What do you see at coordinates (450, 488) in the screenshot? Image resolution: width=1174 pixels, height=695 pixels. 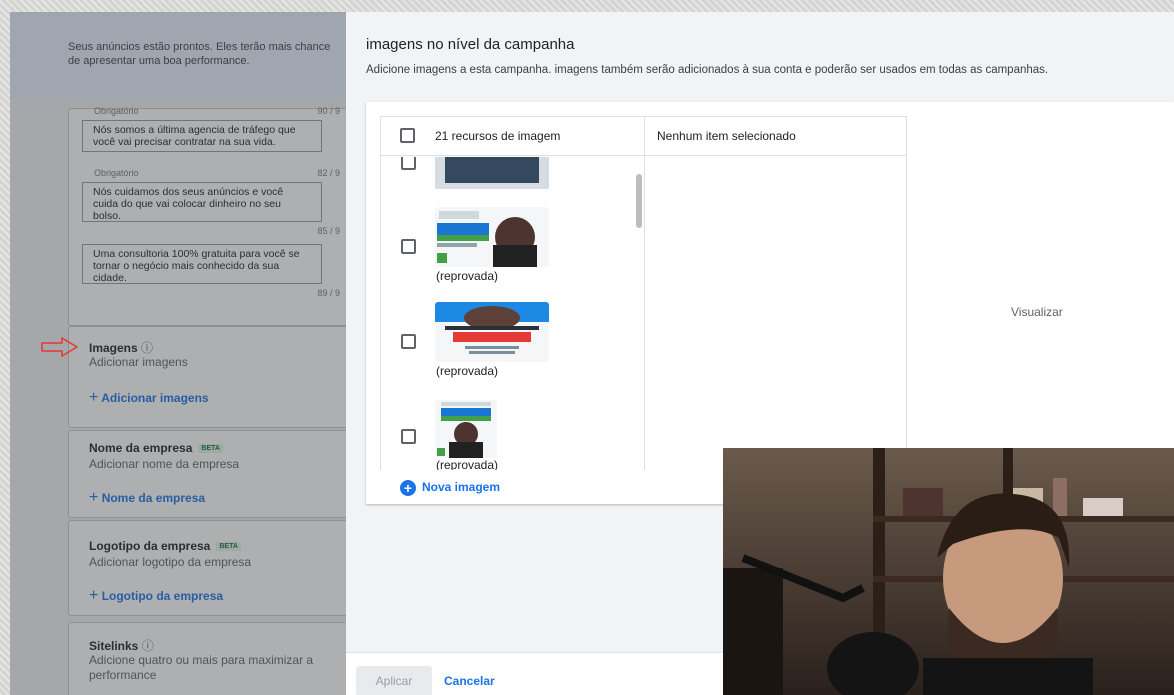 I see `new-image-button: + Nova imagem` at bounding box center [450, 488].